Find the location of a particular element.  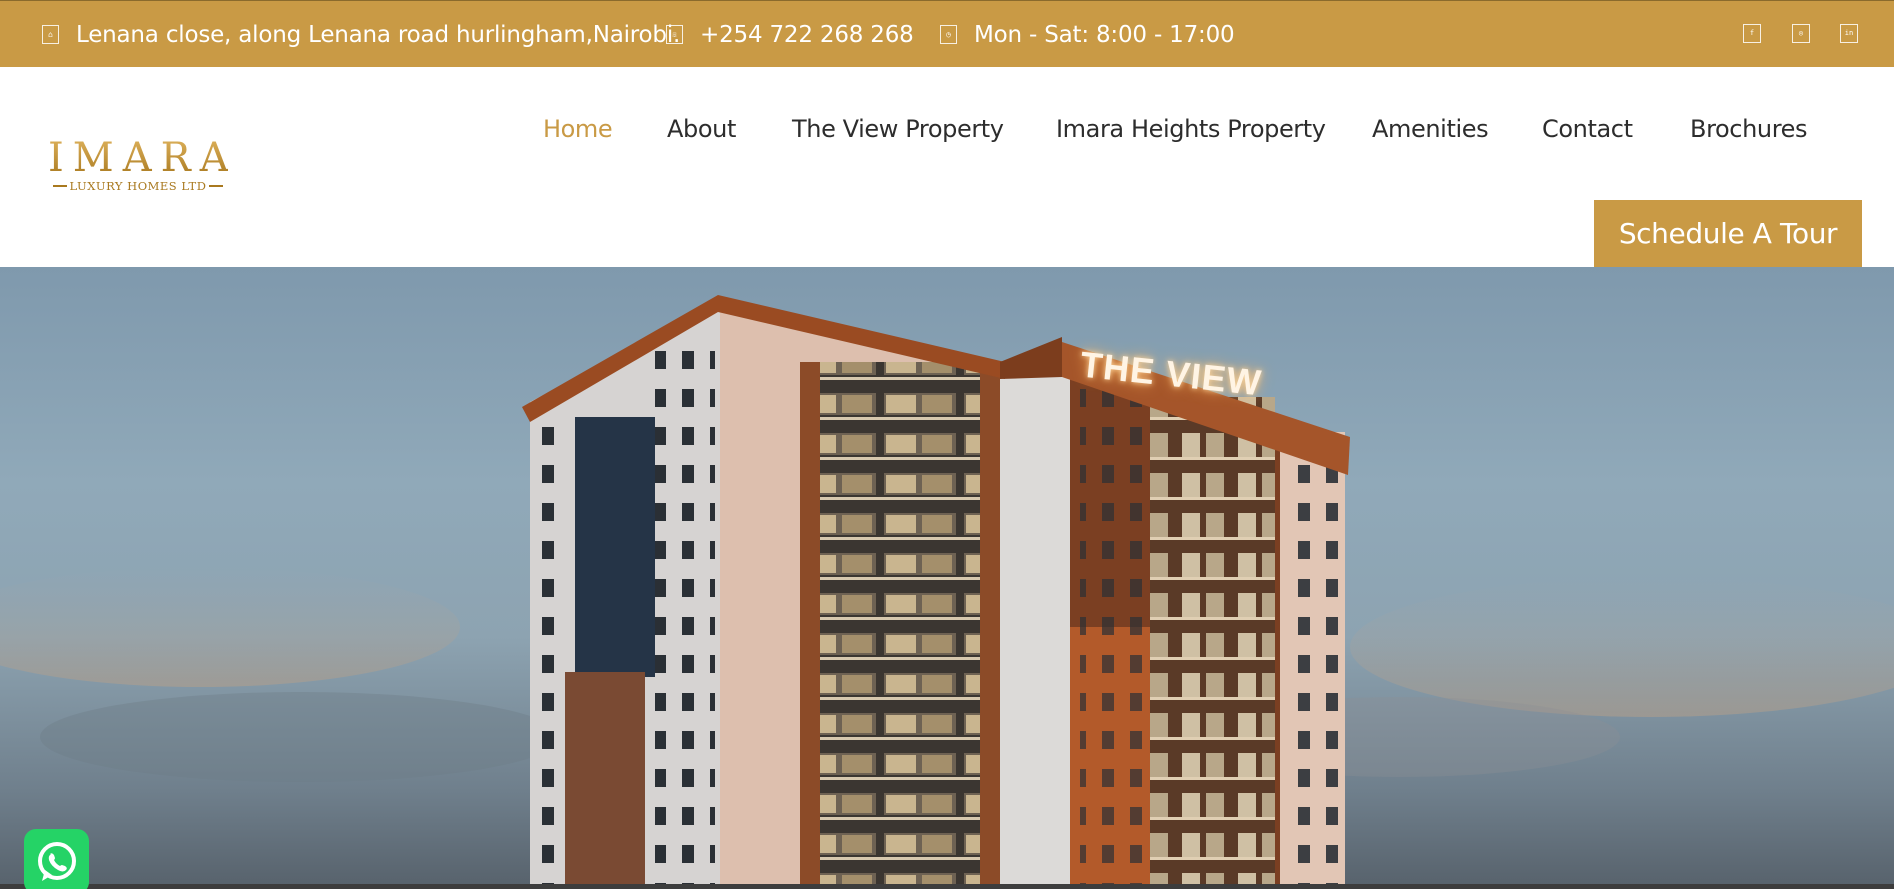

clock-icon: ◷ is located at coordinates (948, 34).